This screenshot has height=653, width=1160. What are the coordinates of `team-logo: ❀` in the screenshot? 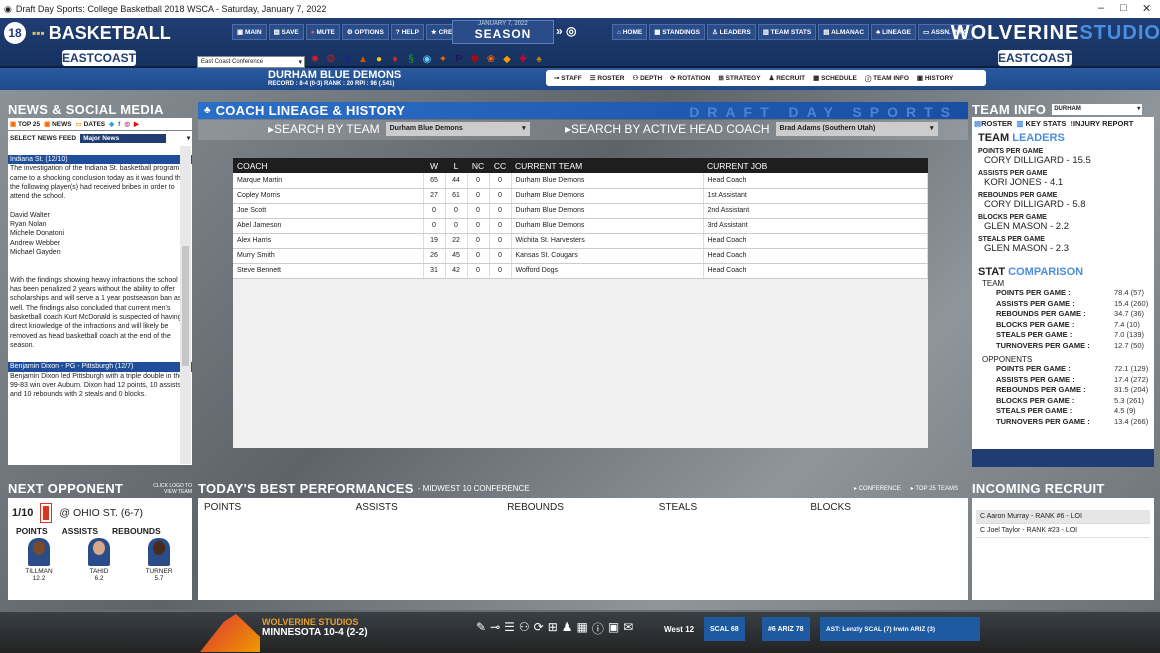 It's located at (491, 61).